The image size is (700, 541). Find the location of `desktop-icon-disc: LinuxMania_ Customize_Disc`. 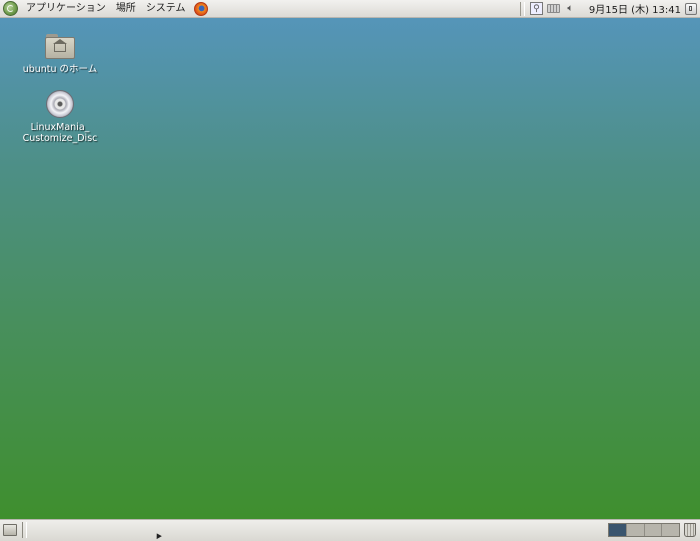

desktop-icon-disc: LinuxMania_ Customize_Disc is located at coordinates (60, 117).